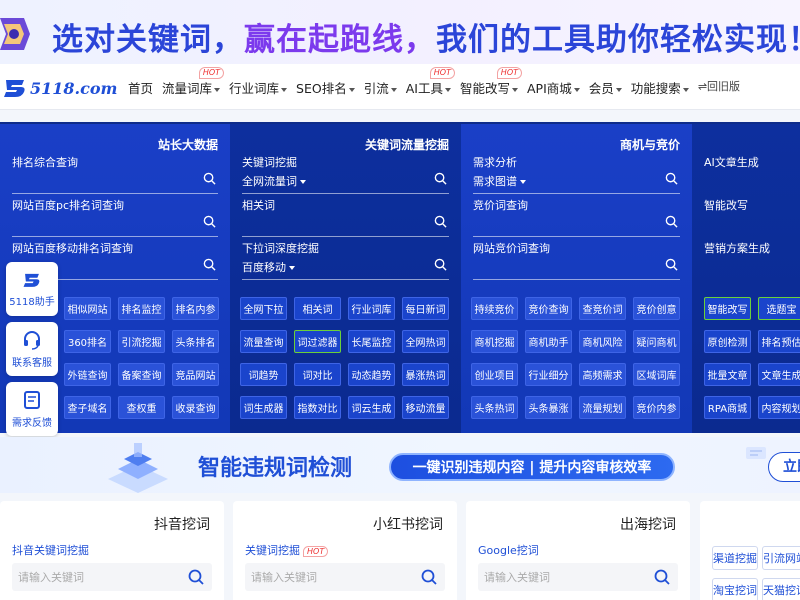  What do you see at coordinates (553, 87) in the screenshot?
I see `nav-item: API商城` at bounding box center [553, 87].